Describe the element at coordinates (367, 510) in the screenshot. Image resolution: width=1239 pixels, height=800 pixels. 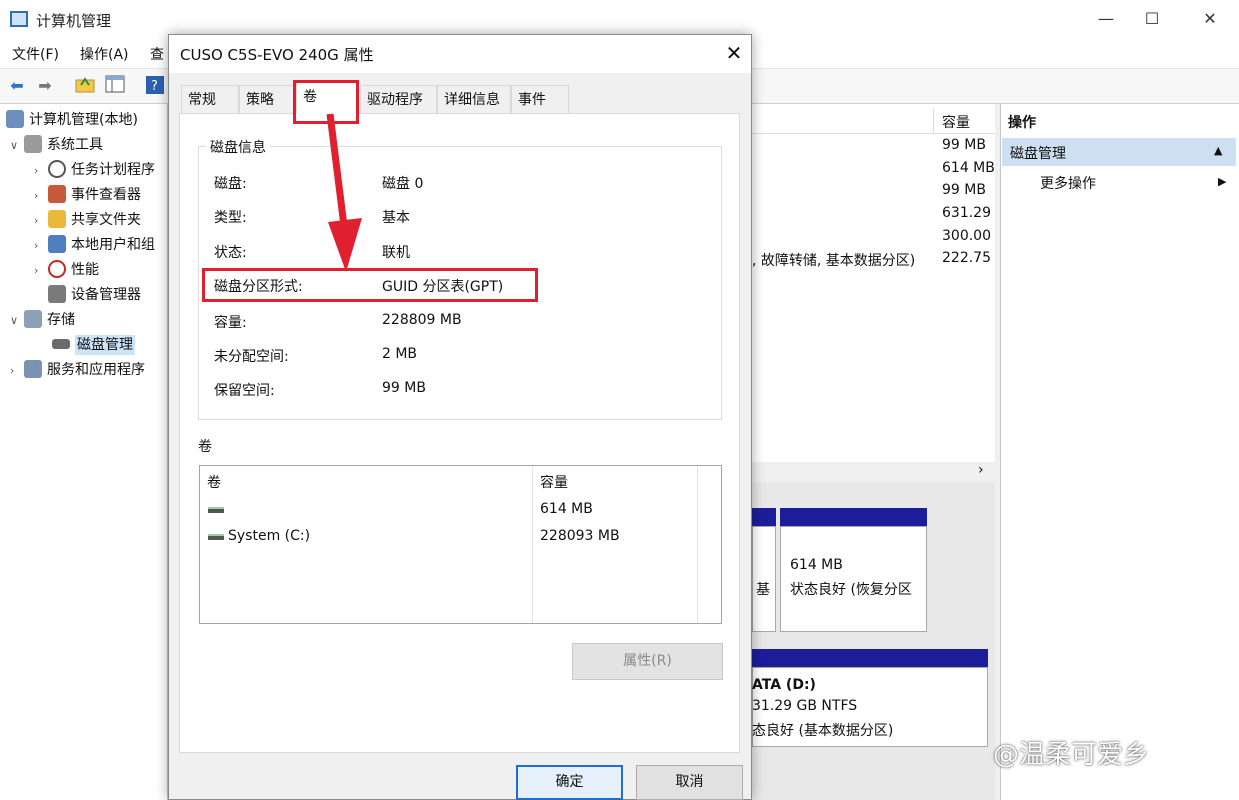
I see `volume-row` at that location.